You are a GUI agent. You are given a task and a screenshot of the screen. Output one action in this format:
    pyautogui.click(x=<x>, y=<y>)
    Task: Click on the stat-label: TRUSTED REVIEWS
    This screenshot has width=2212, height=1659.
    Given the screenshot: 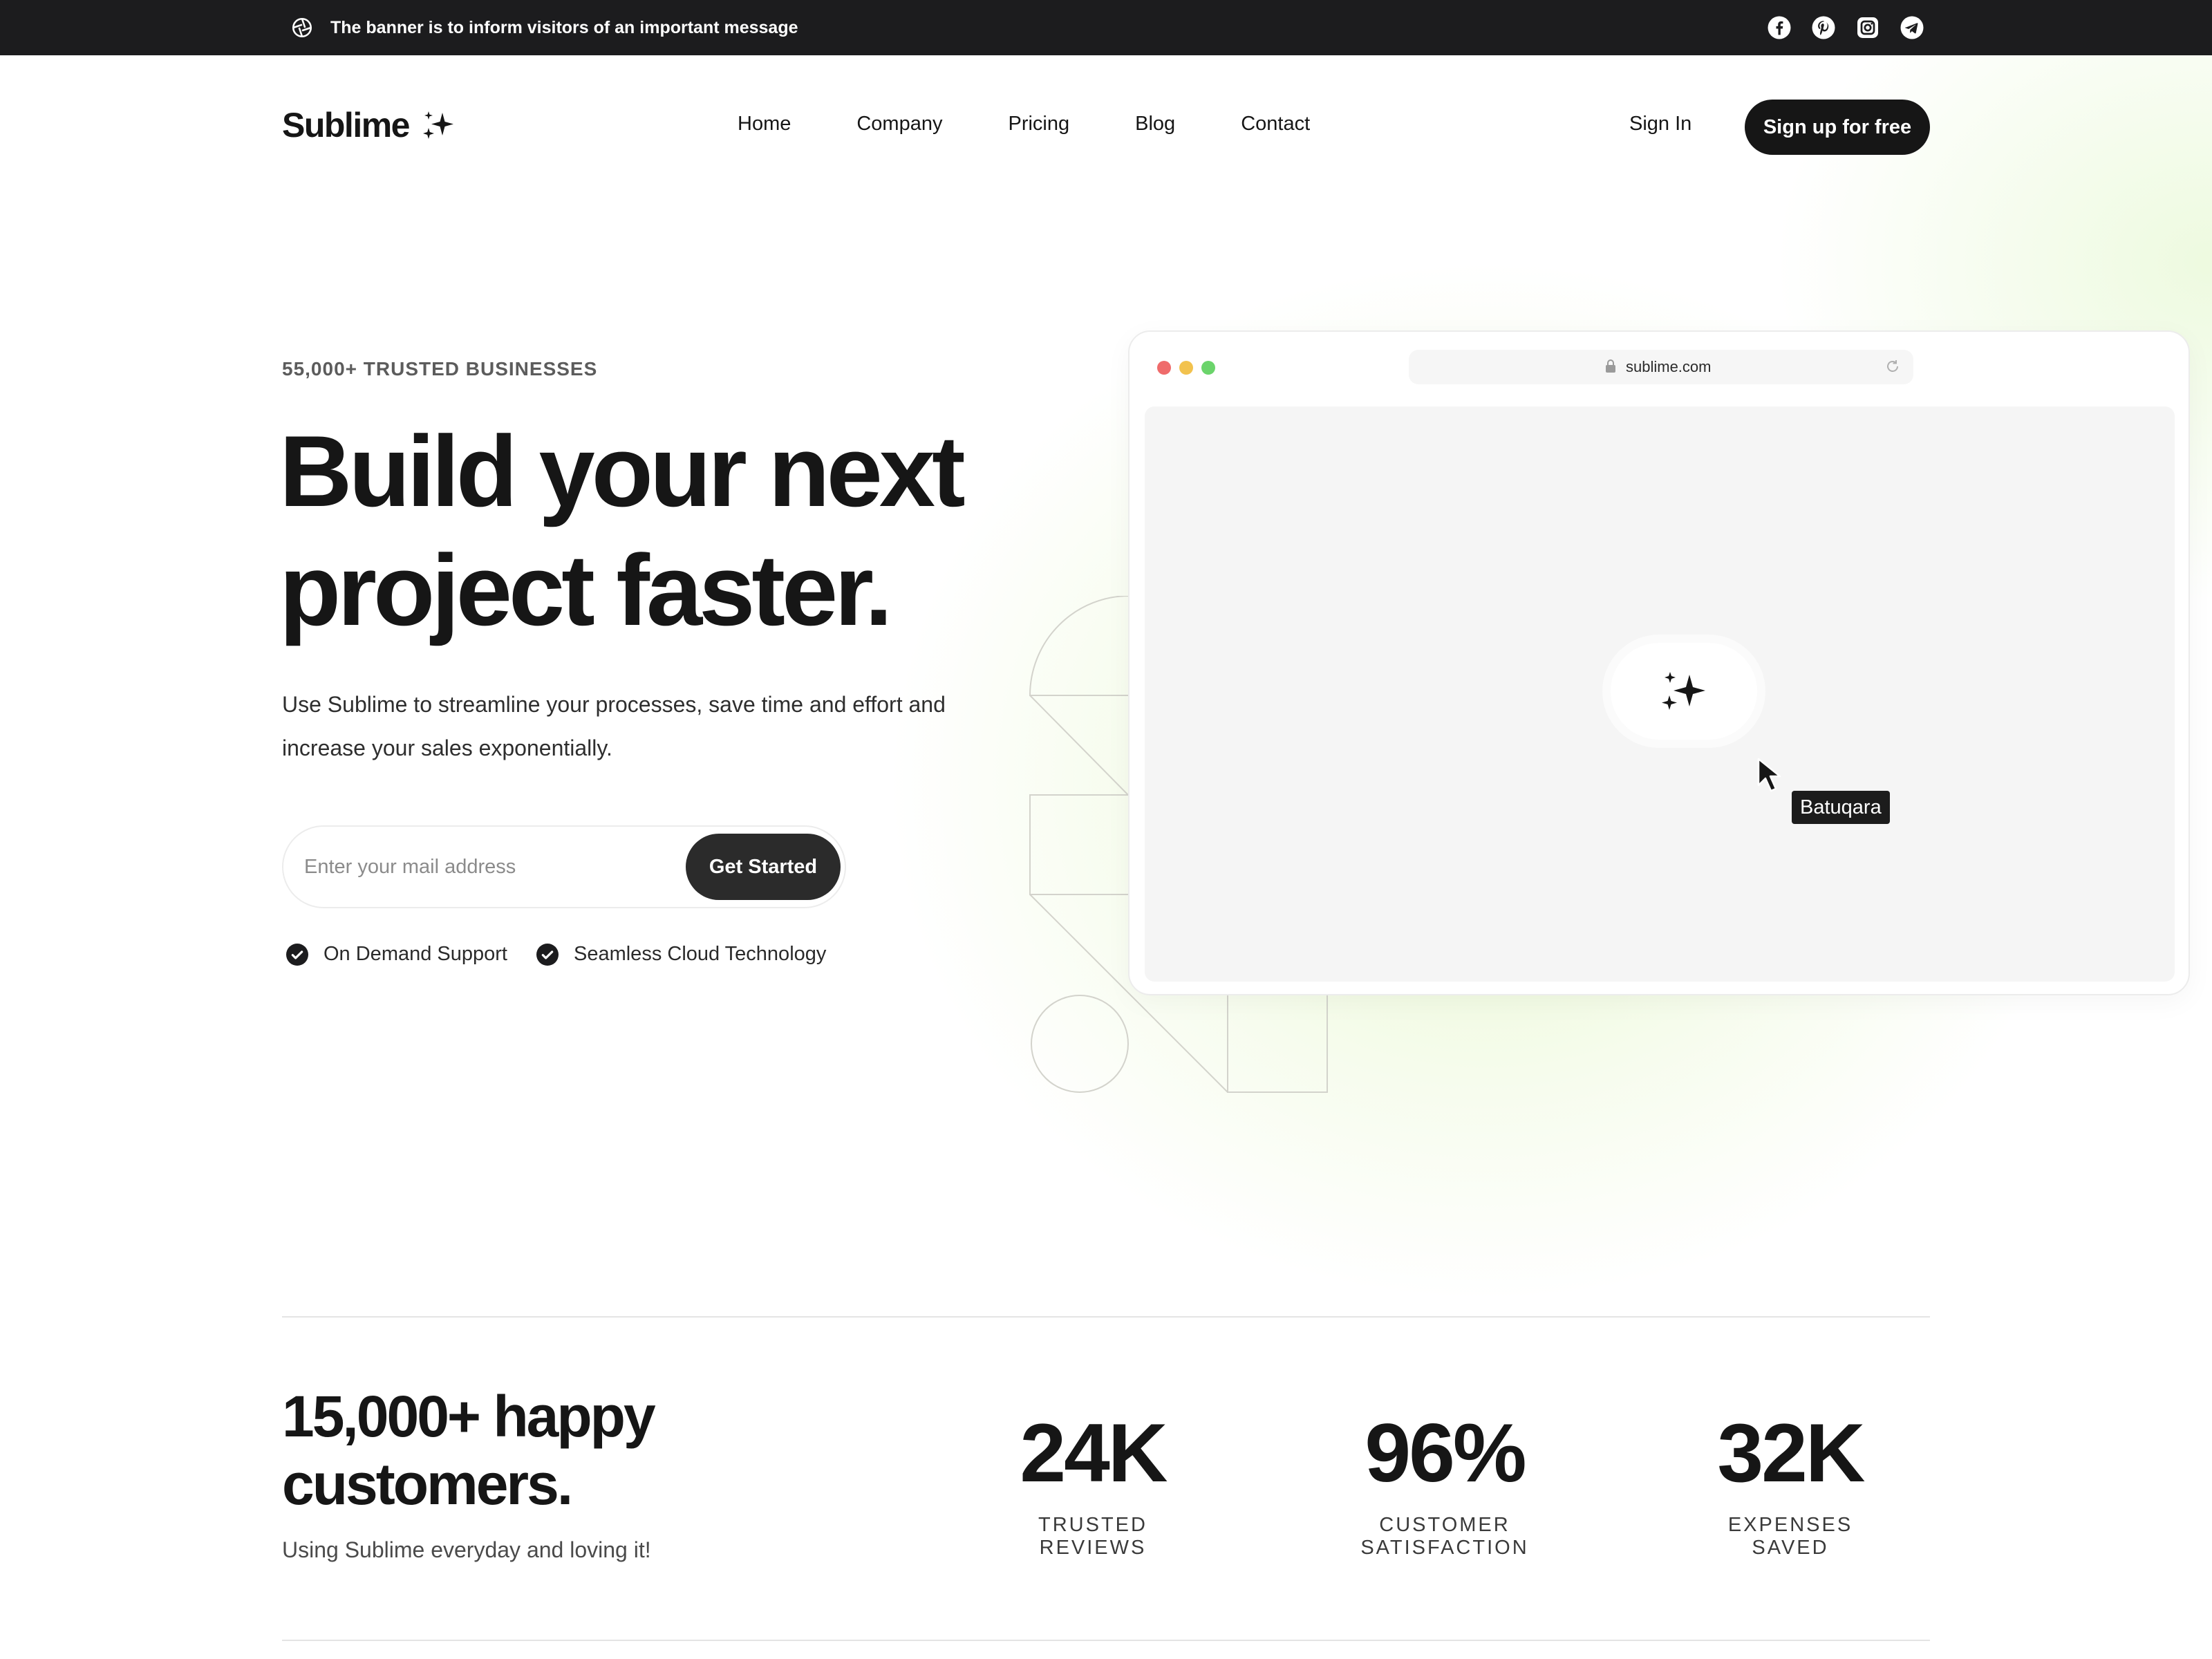 What is the action you would take?
    pyautogui.click(x=1092, y=1536)
    